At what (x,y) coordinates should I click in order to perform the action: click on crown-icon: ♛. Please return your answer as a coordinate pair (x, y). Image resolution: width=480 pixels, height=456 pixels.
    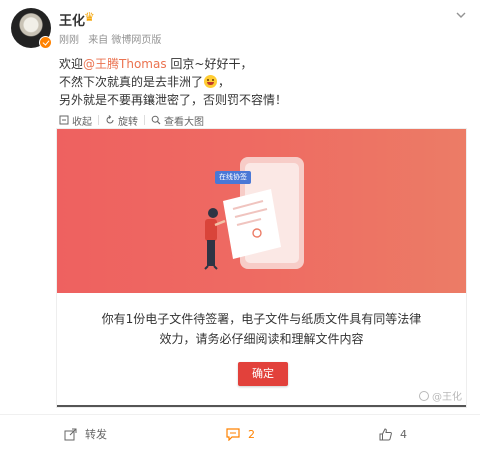
    Looking at the image, I should click on (89, 17).